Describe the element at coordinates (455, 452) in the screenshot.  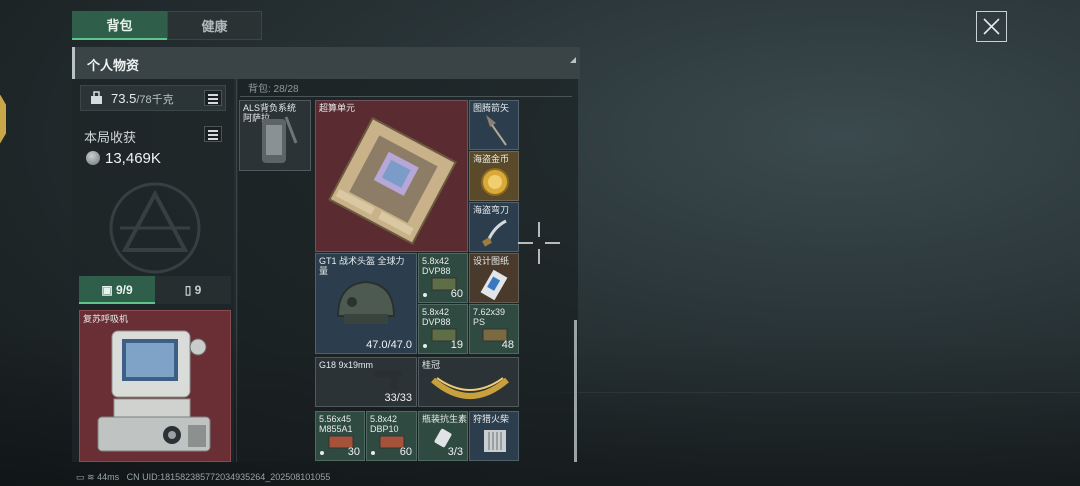
I see `item-count: 3/3` at that location.